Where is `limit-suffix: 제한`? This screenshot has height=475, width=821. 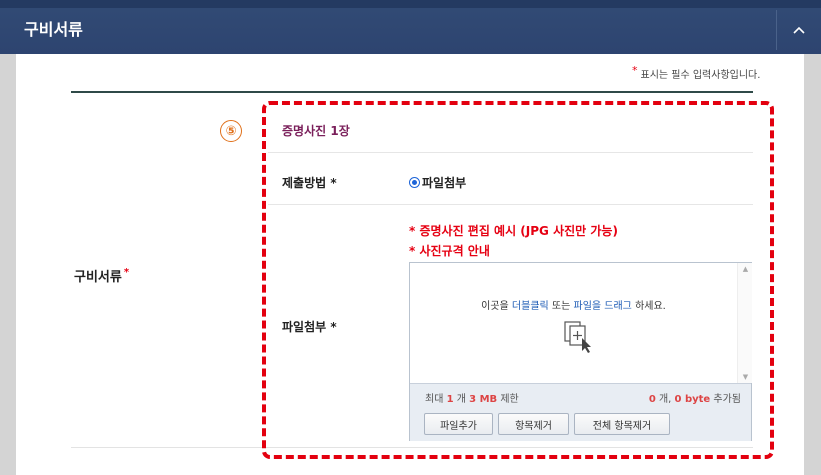
limit-suffix: 제한 is located at coordinates (508, 399).